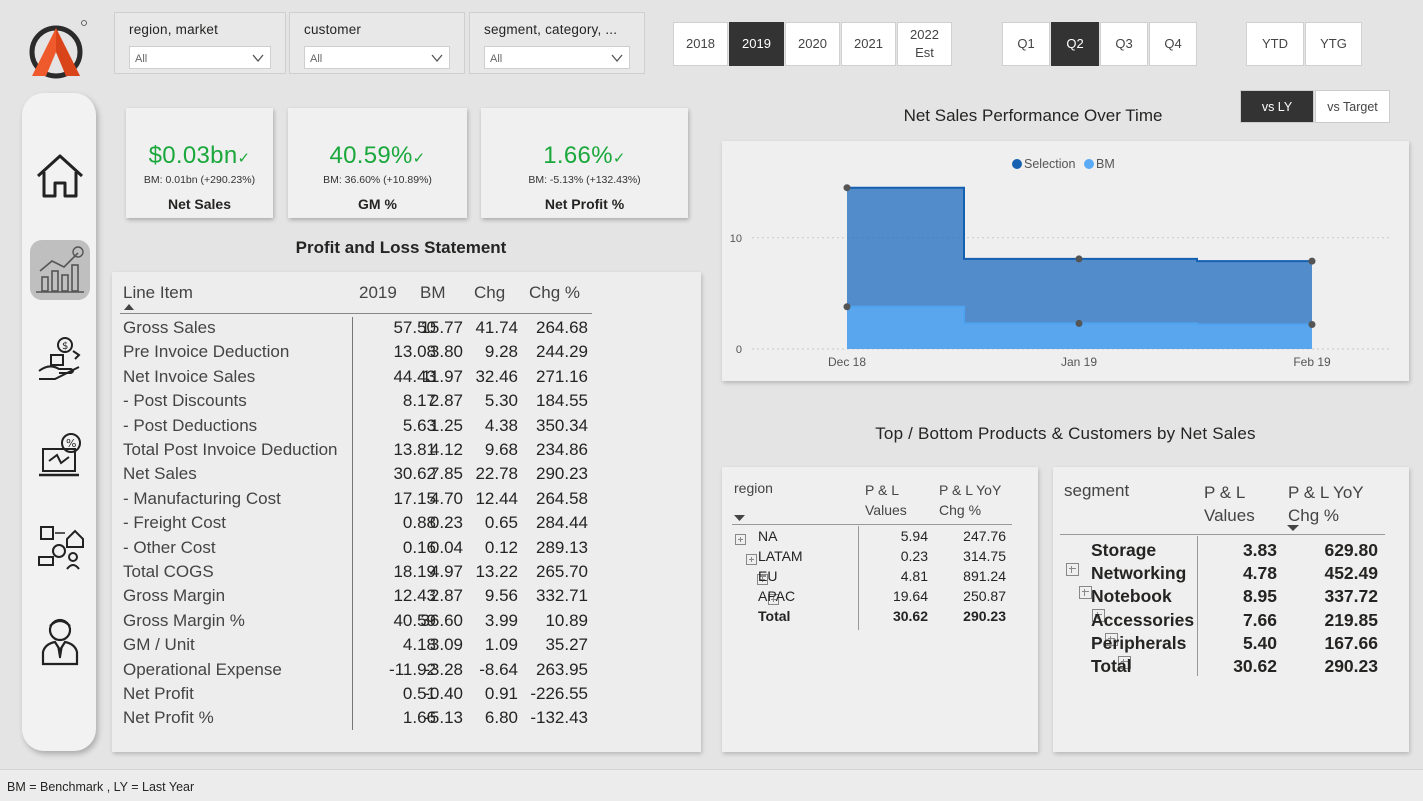 The width and height of the screenshot is (1423, 801). Describe the element at coordinates (496, 327) in the screenshot. I see `pl-cell: 41.74` at that location.